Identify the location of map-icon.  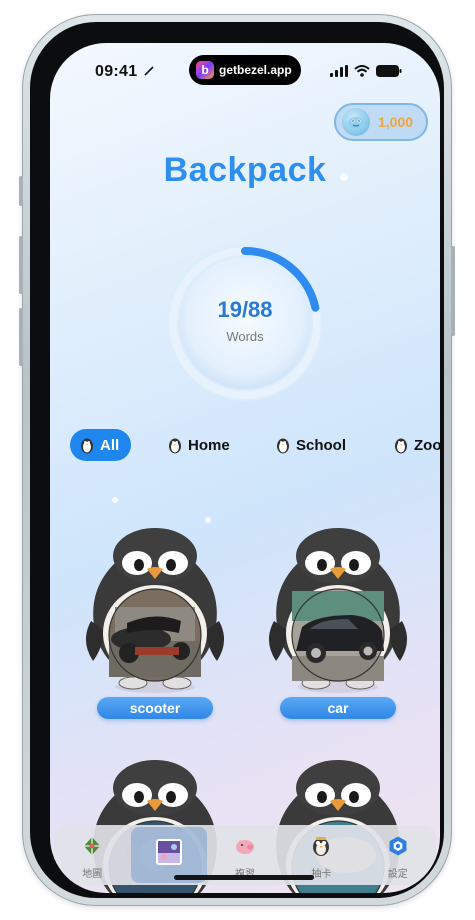
(92, 846).